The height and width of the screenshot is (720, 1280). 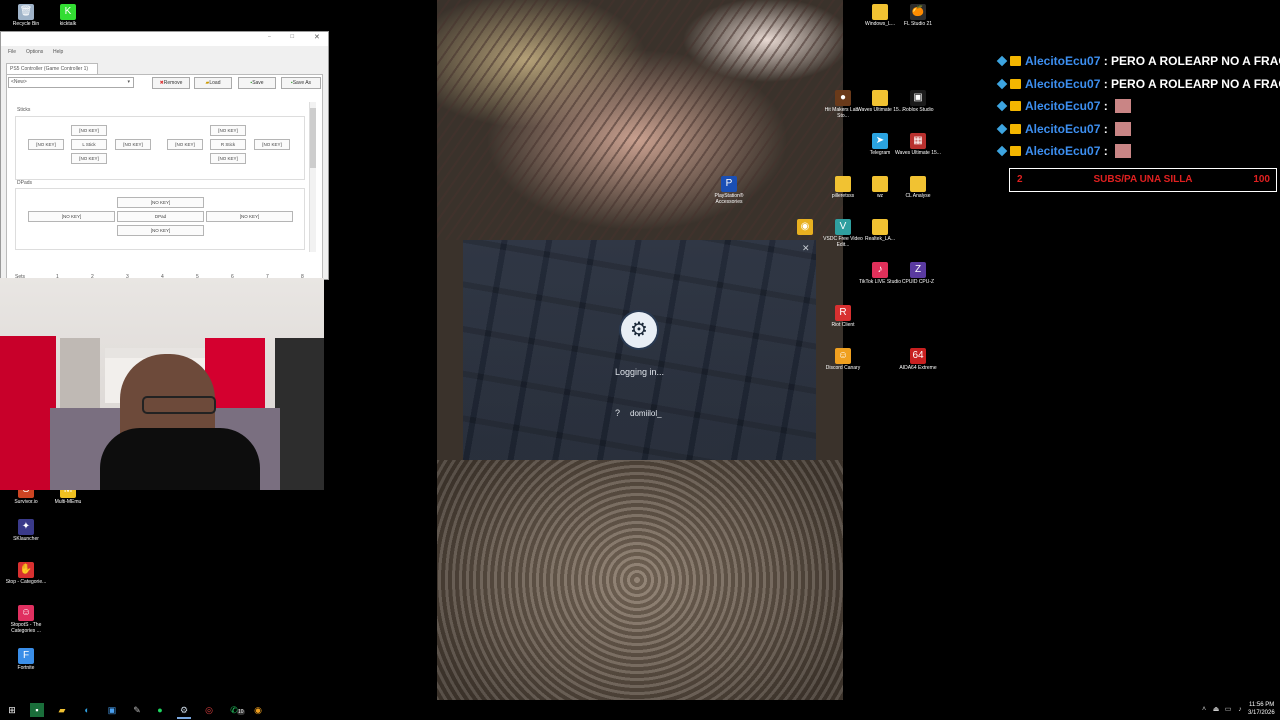 What do you see at coordinates (58, 52) in the screenshot?
I see `menu-help: Help` at bounding box center [58, 52].